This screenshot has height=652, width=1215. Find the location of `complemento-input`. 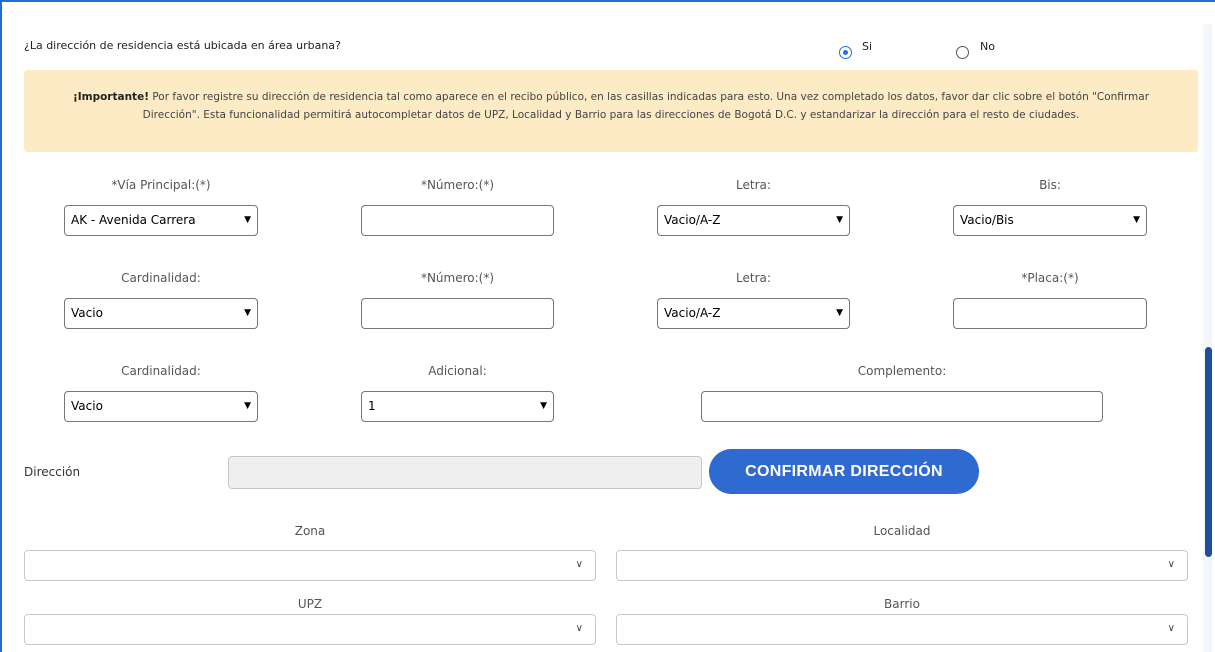

complemento-input is located at coordinates (902, 406).